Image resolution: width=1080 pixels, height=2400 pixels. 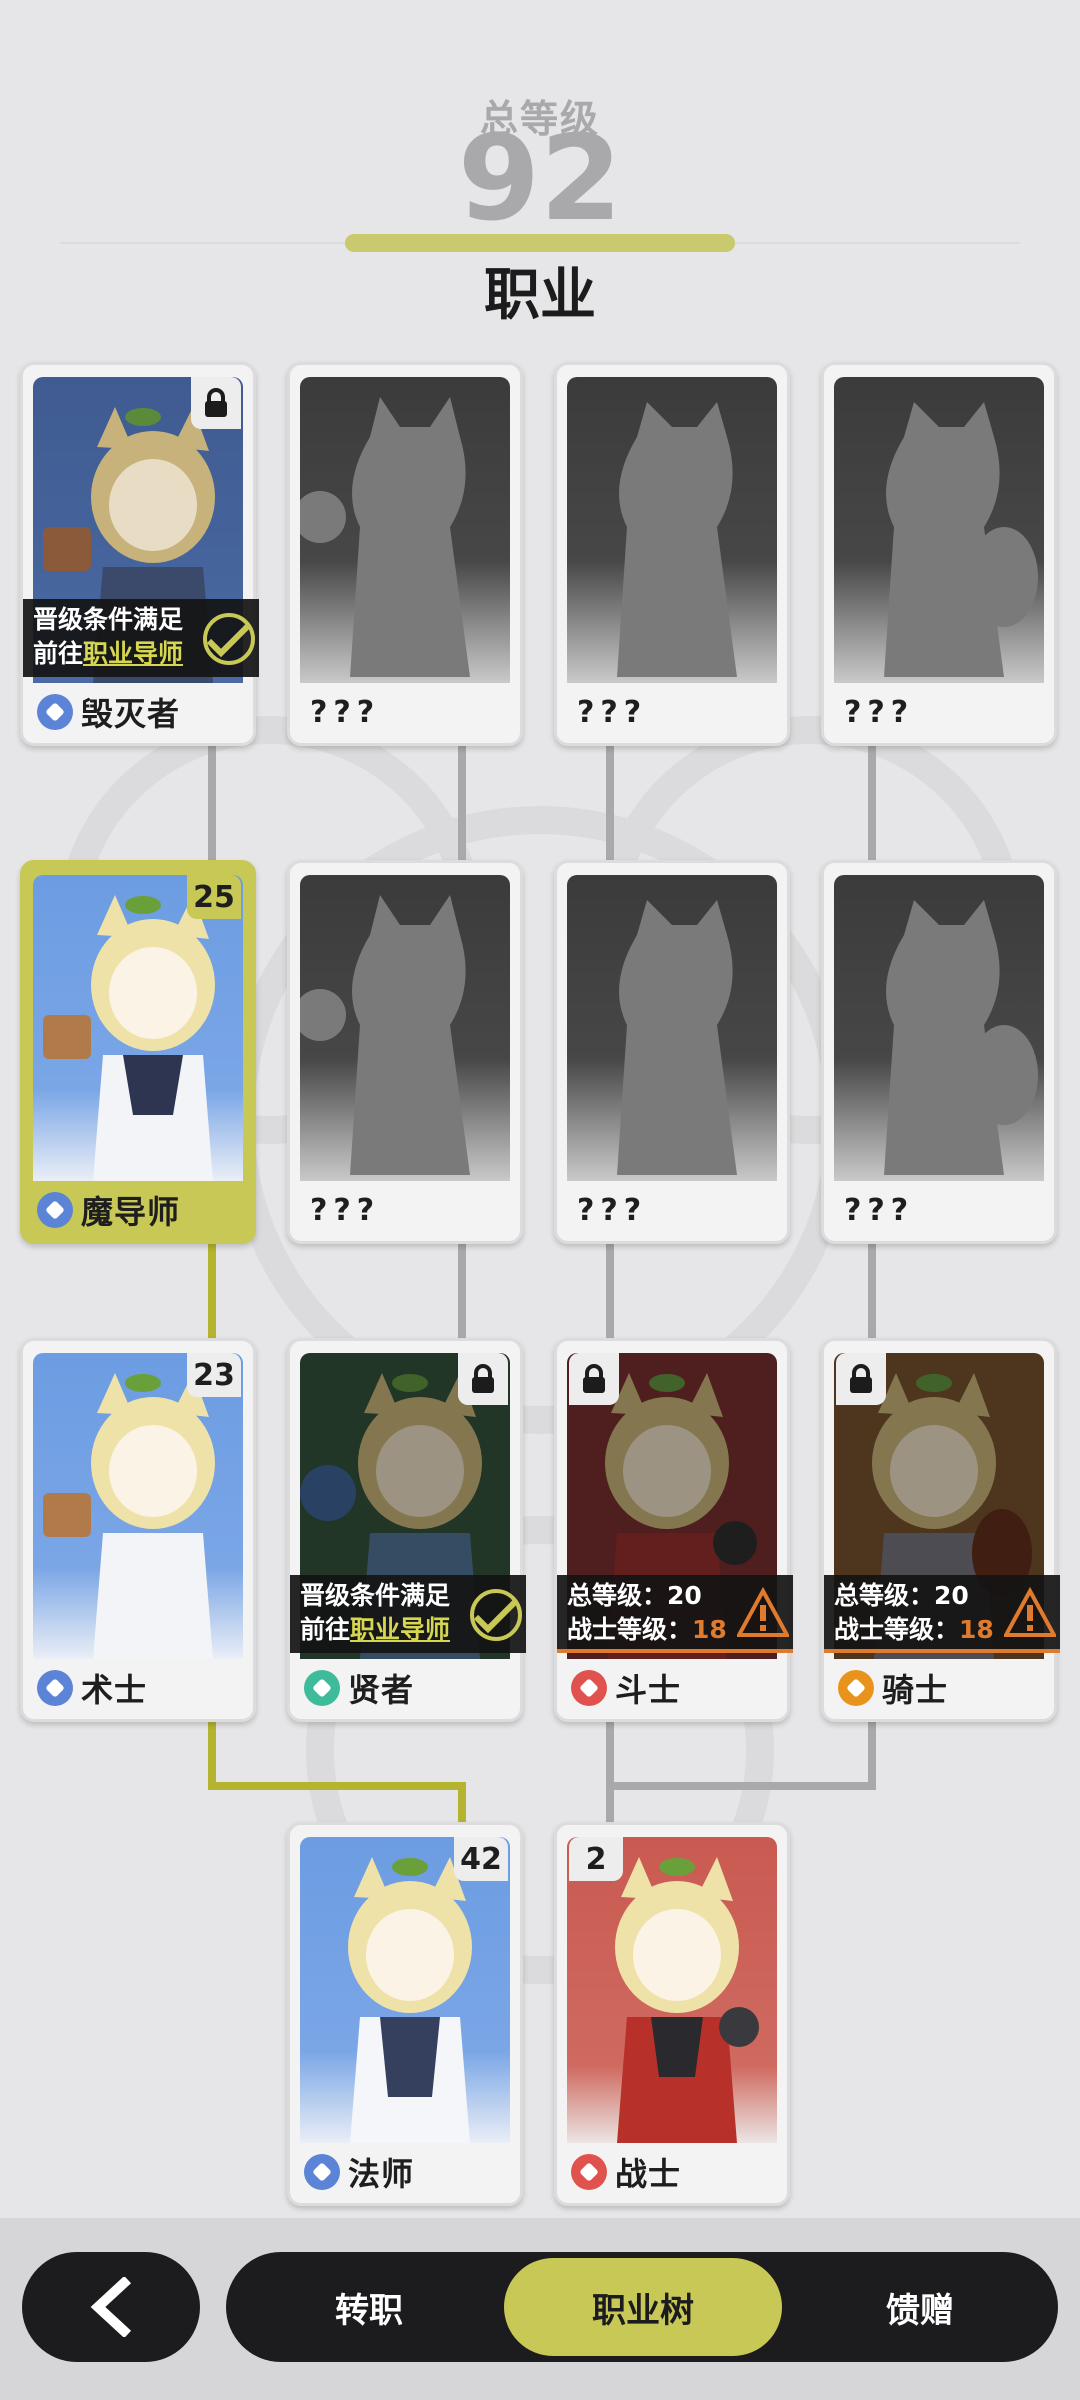 I want to click on class-card-sage: 晋级条件满足 前往职业导师 贤者, so click(x=406, y=1530).